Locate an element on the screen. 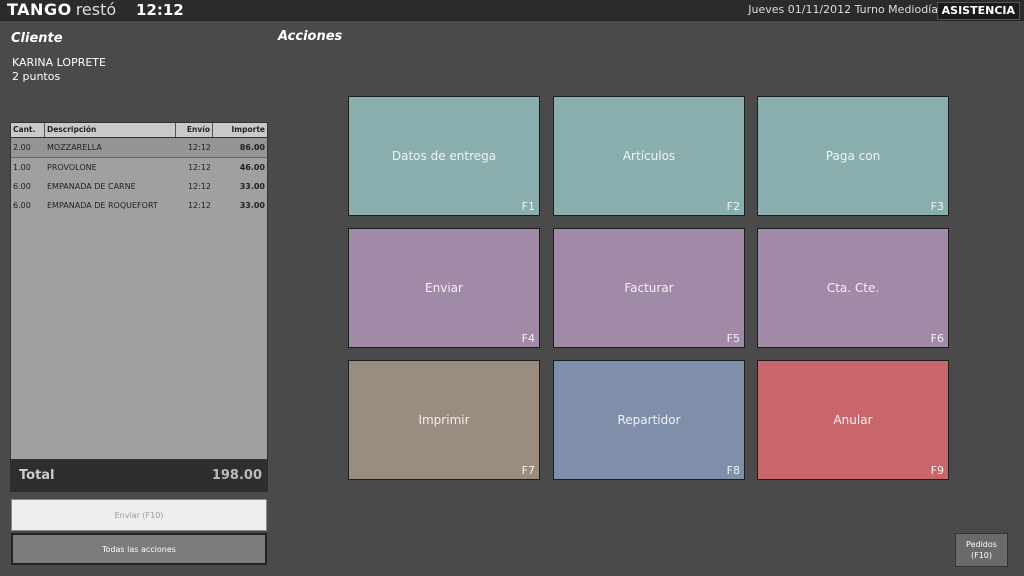 This screenshot has width=1024, height=576. actions-section-title: Acciones is located at coordinates (310, 36).